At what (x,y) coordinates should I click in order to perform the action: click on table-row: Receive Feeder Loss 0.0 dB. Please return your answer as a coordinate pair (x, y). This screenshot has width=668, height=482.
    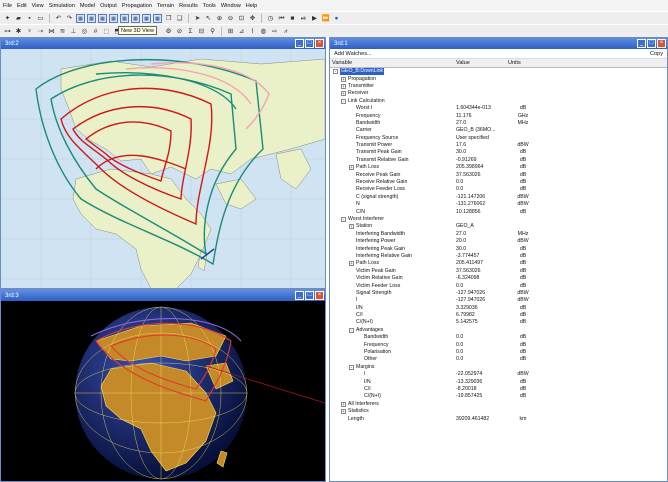
    Looking at the image, I should click on (498, 189).